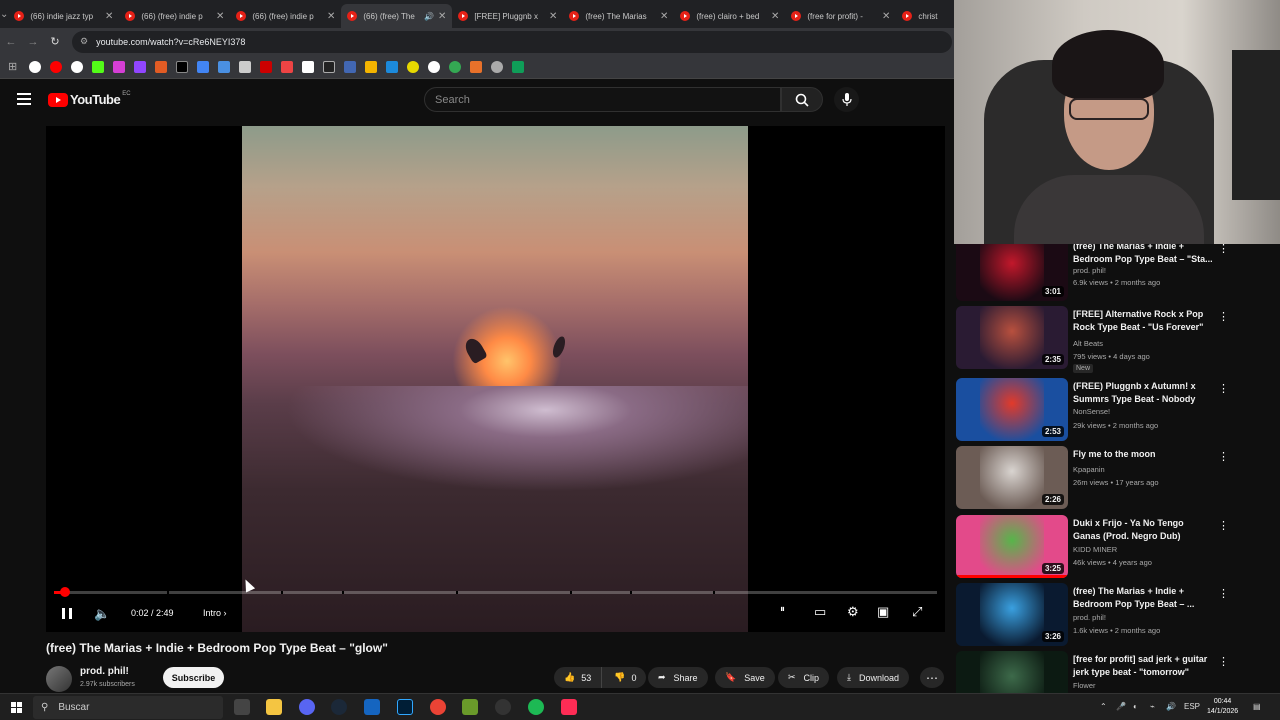 The image size is (1280, 720). I want to click on share-button: ➦ Share, so click(678, 677).